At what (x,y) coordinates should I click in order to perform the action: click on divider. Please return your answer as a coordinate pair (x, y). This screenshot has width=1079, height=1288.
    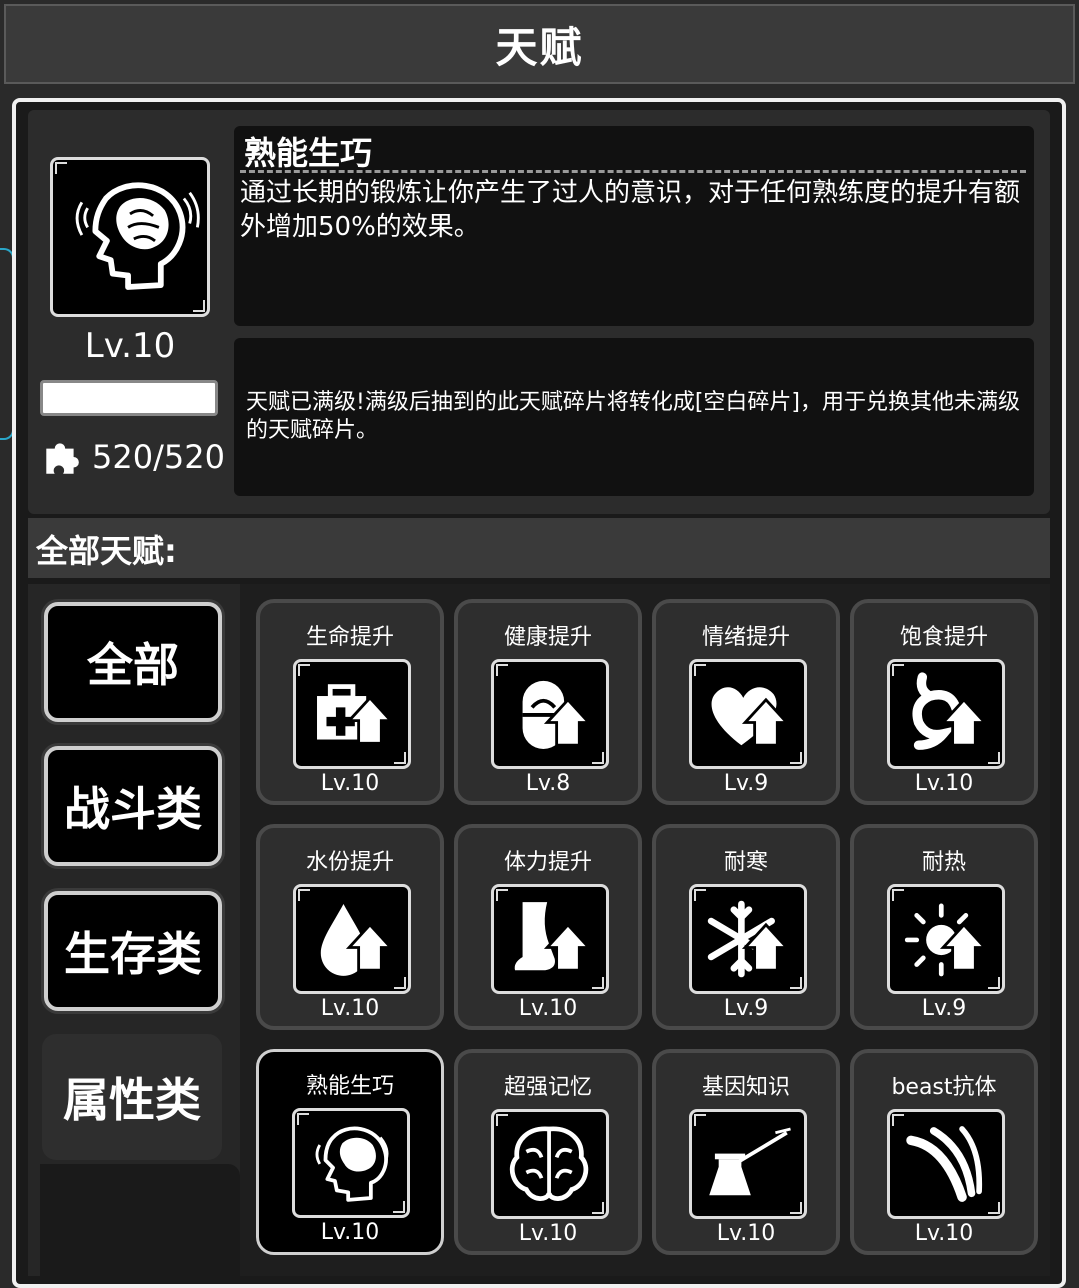
    Looking at the image, I should click on (633, 171).